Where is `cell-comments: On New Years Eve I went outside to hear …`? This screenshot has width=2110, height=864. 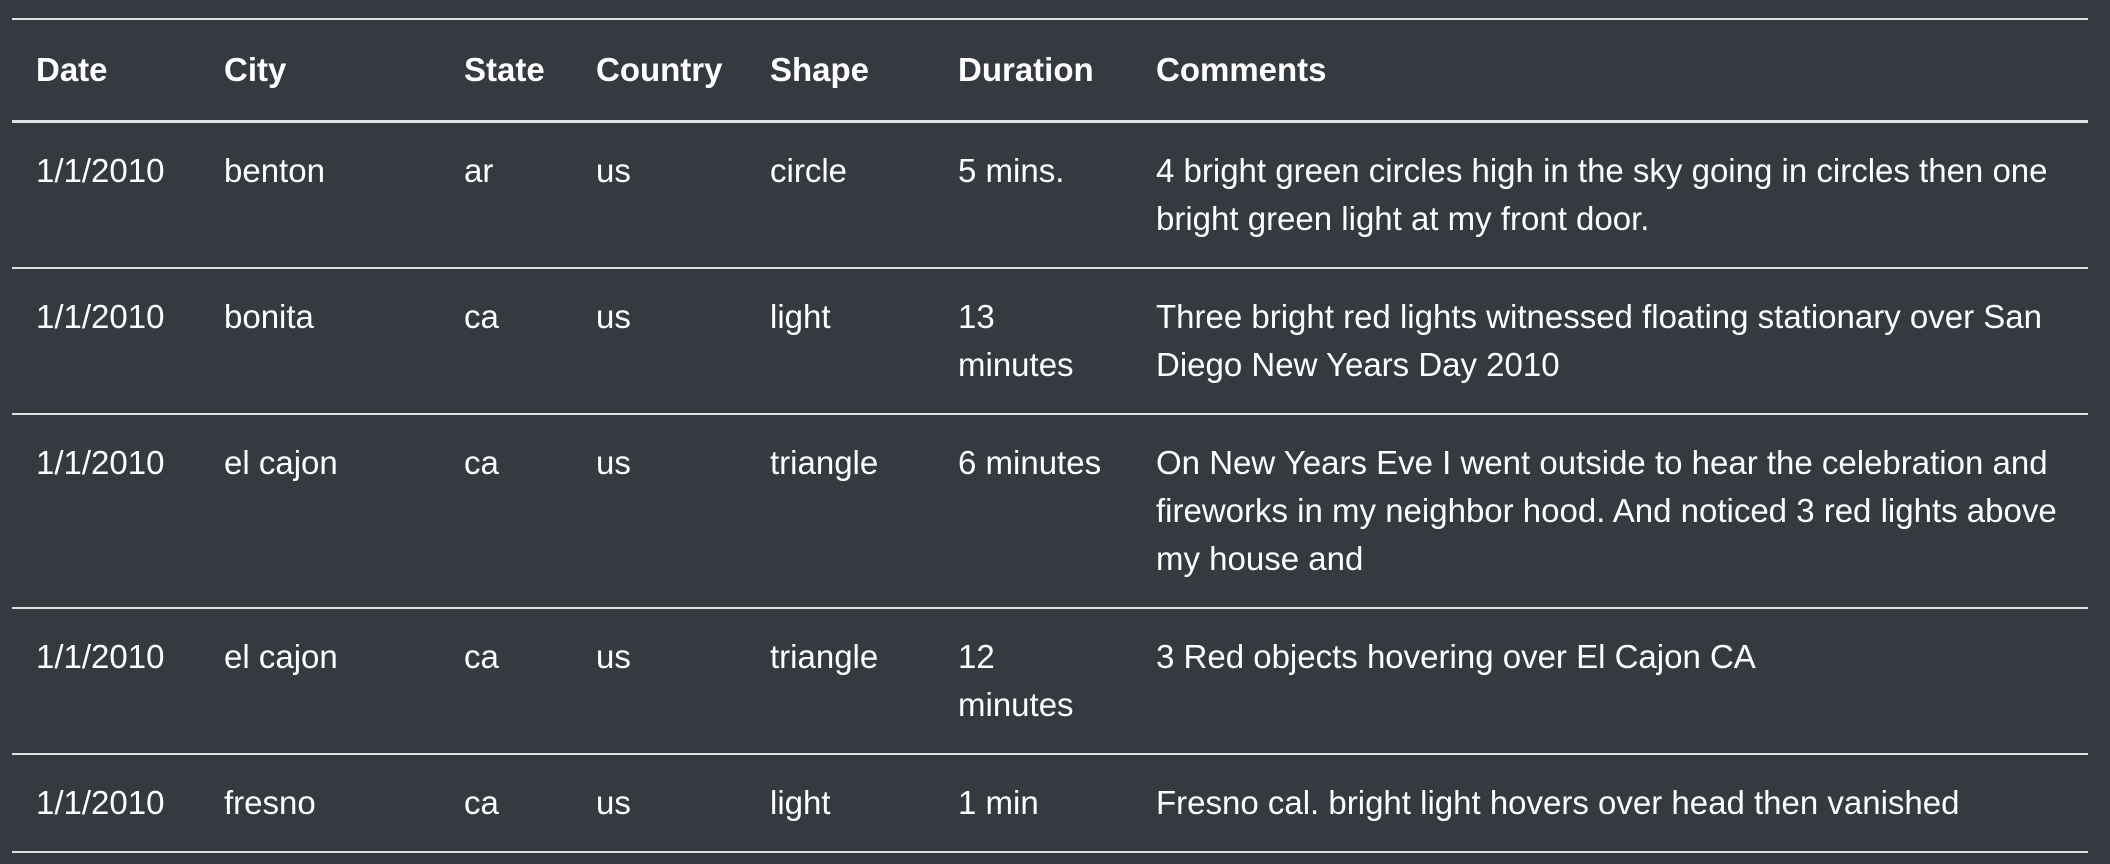
cell-comments: On New Years Eve I went outside to hear … is located at coordinates (1606, 510).